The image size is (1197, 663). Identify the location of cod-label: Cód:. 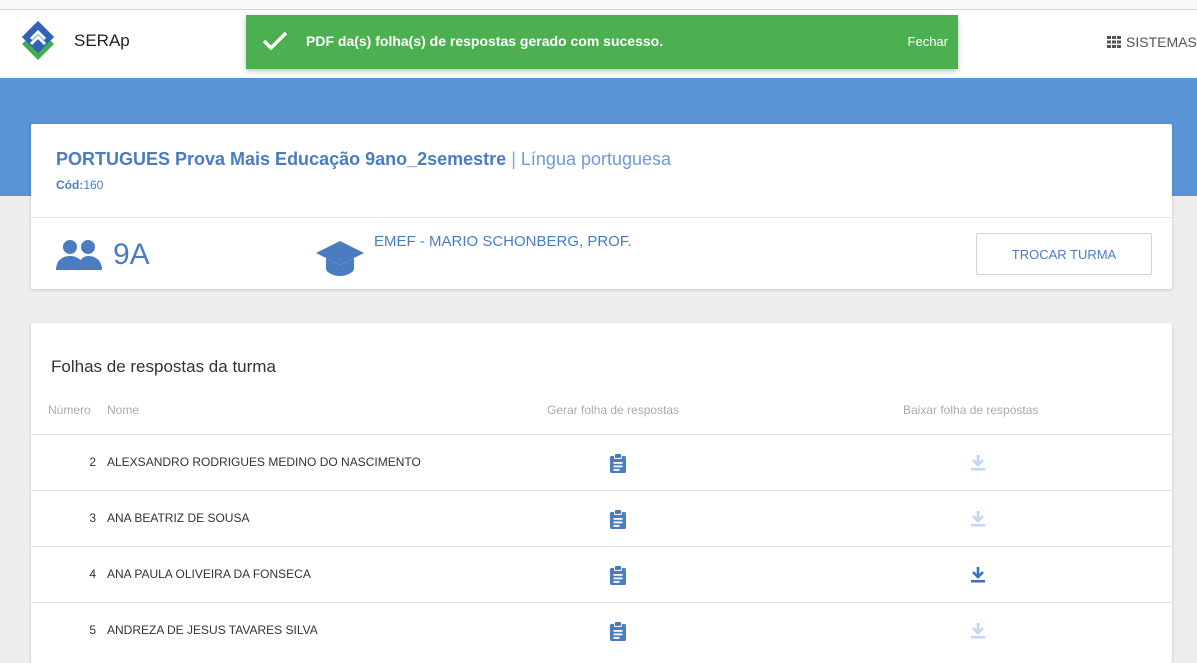
(70, 185).